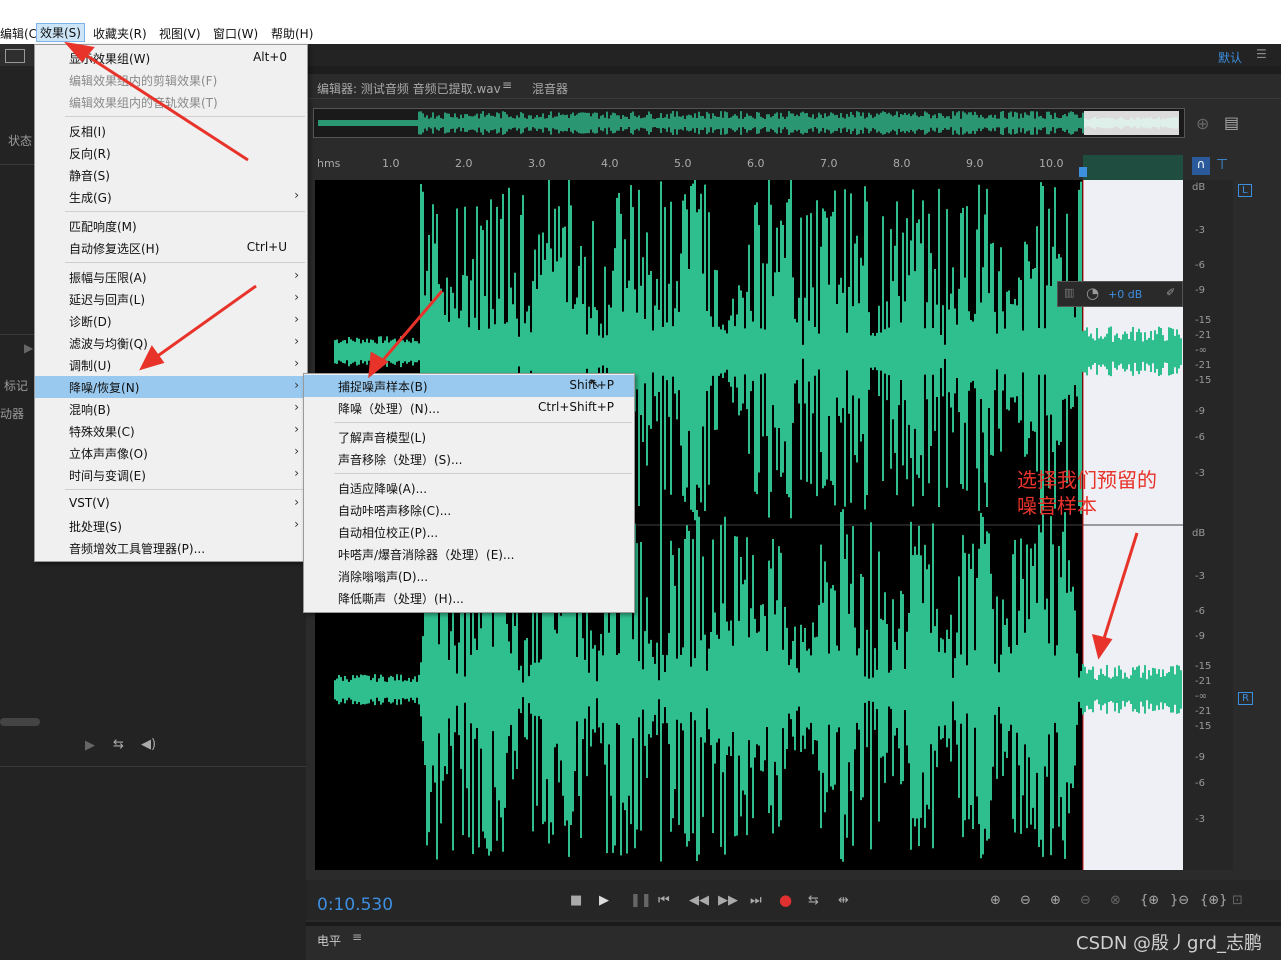 The image size is (1281, 960). What do you see at coordinates (163, 105) in the screenshot?
I see `arrow-effects-menu` at bounding box center [163, 105].